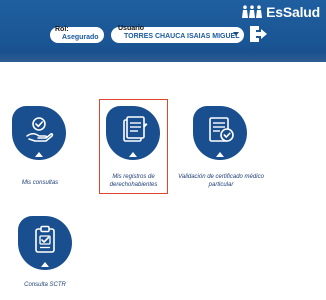  Describe the element at coordinates (252, 11) in the screenshot. I see `family-icon` at that location.